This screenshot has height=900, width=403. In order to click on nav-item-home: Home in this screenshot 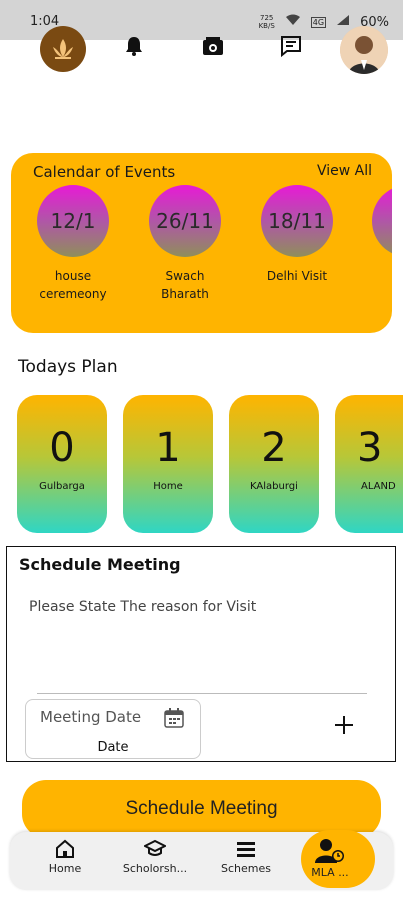, I will do `click(65, 856)`.